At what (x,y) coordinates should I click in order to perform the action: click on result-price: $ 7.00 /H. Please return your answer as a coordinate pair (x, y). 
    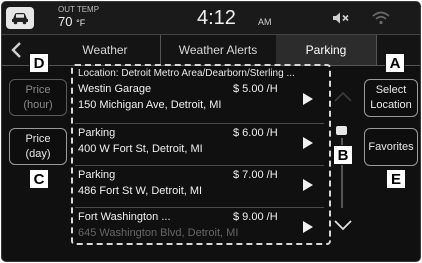
    Looking at the image, I should click on (255, 175).